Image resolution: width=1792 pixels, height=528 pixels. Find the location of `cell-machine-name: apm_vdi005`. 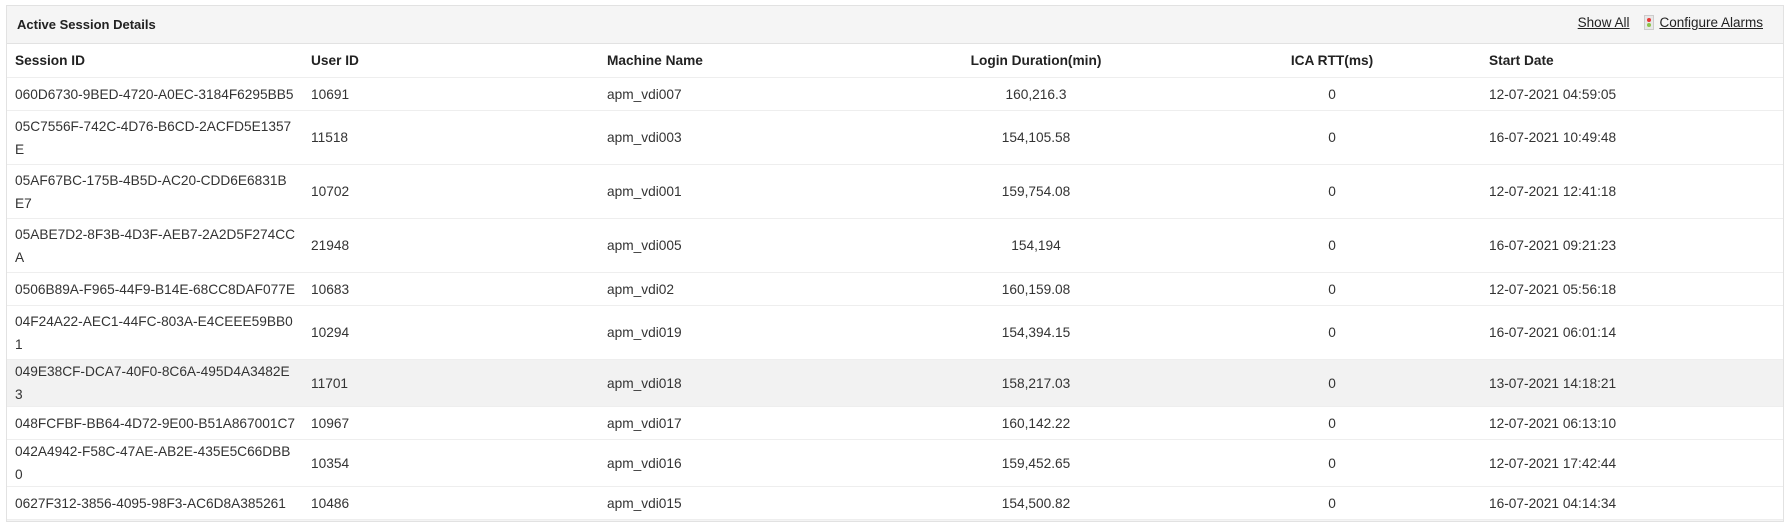

cell-machine-name: apm_vdi005 is located at coordinates (764, 245).